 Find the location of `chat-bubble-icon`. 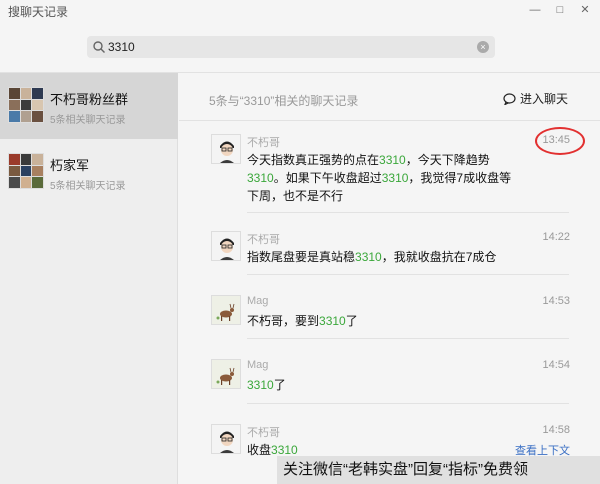

chat-bubble-icon is located at coordinates (509, 98).